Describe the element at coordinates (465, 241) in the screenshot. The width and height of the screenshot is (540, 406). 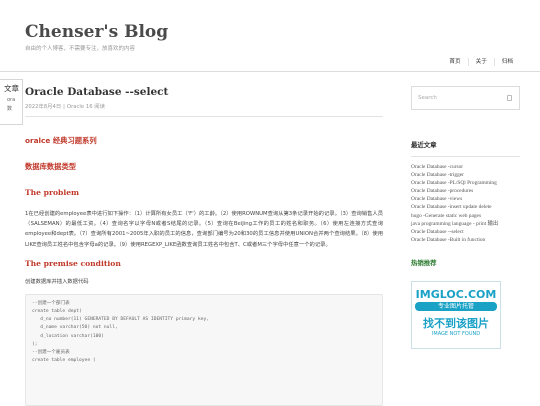
I see `recent-post-link: Oracle Database -Built in function` at that location.